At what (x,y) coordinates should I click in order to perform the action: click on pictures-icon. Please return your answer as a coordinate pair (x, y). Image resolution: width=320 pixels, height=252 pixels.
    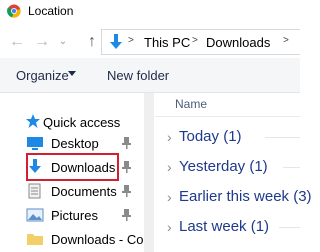
    Looking at the image, I should click on (35, 215).